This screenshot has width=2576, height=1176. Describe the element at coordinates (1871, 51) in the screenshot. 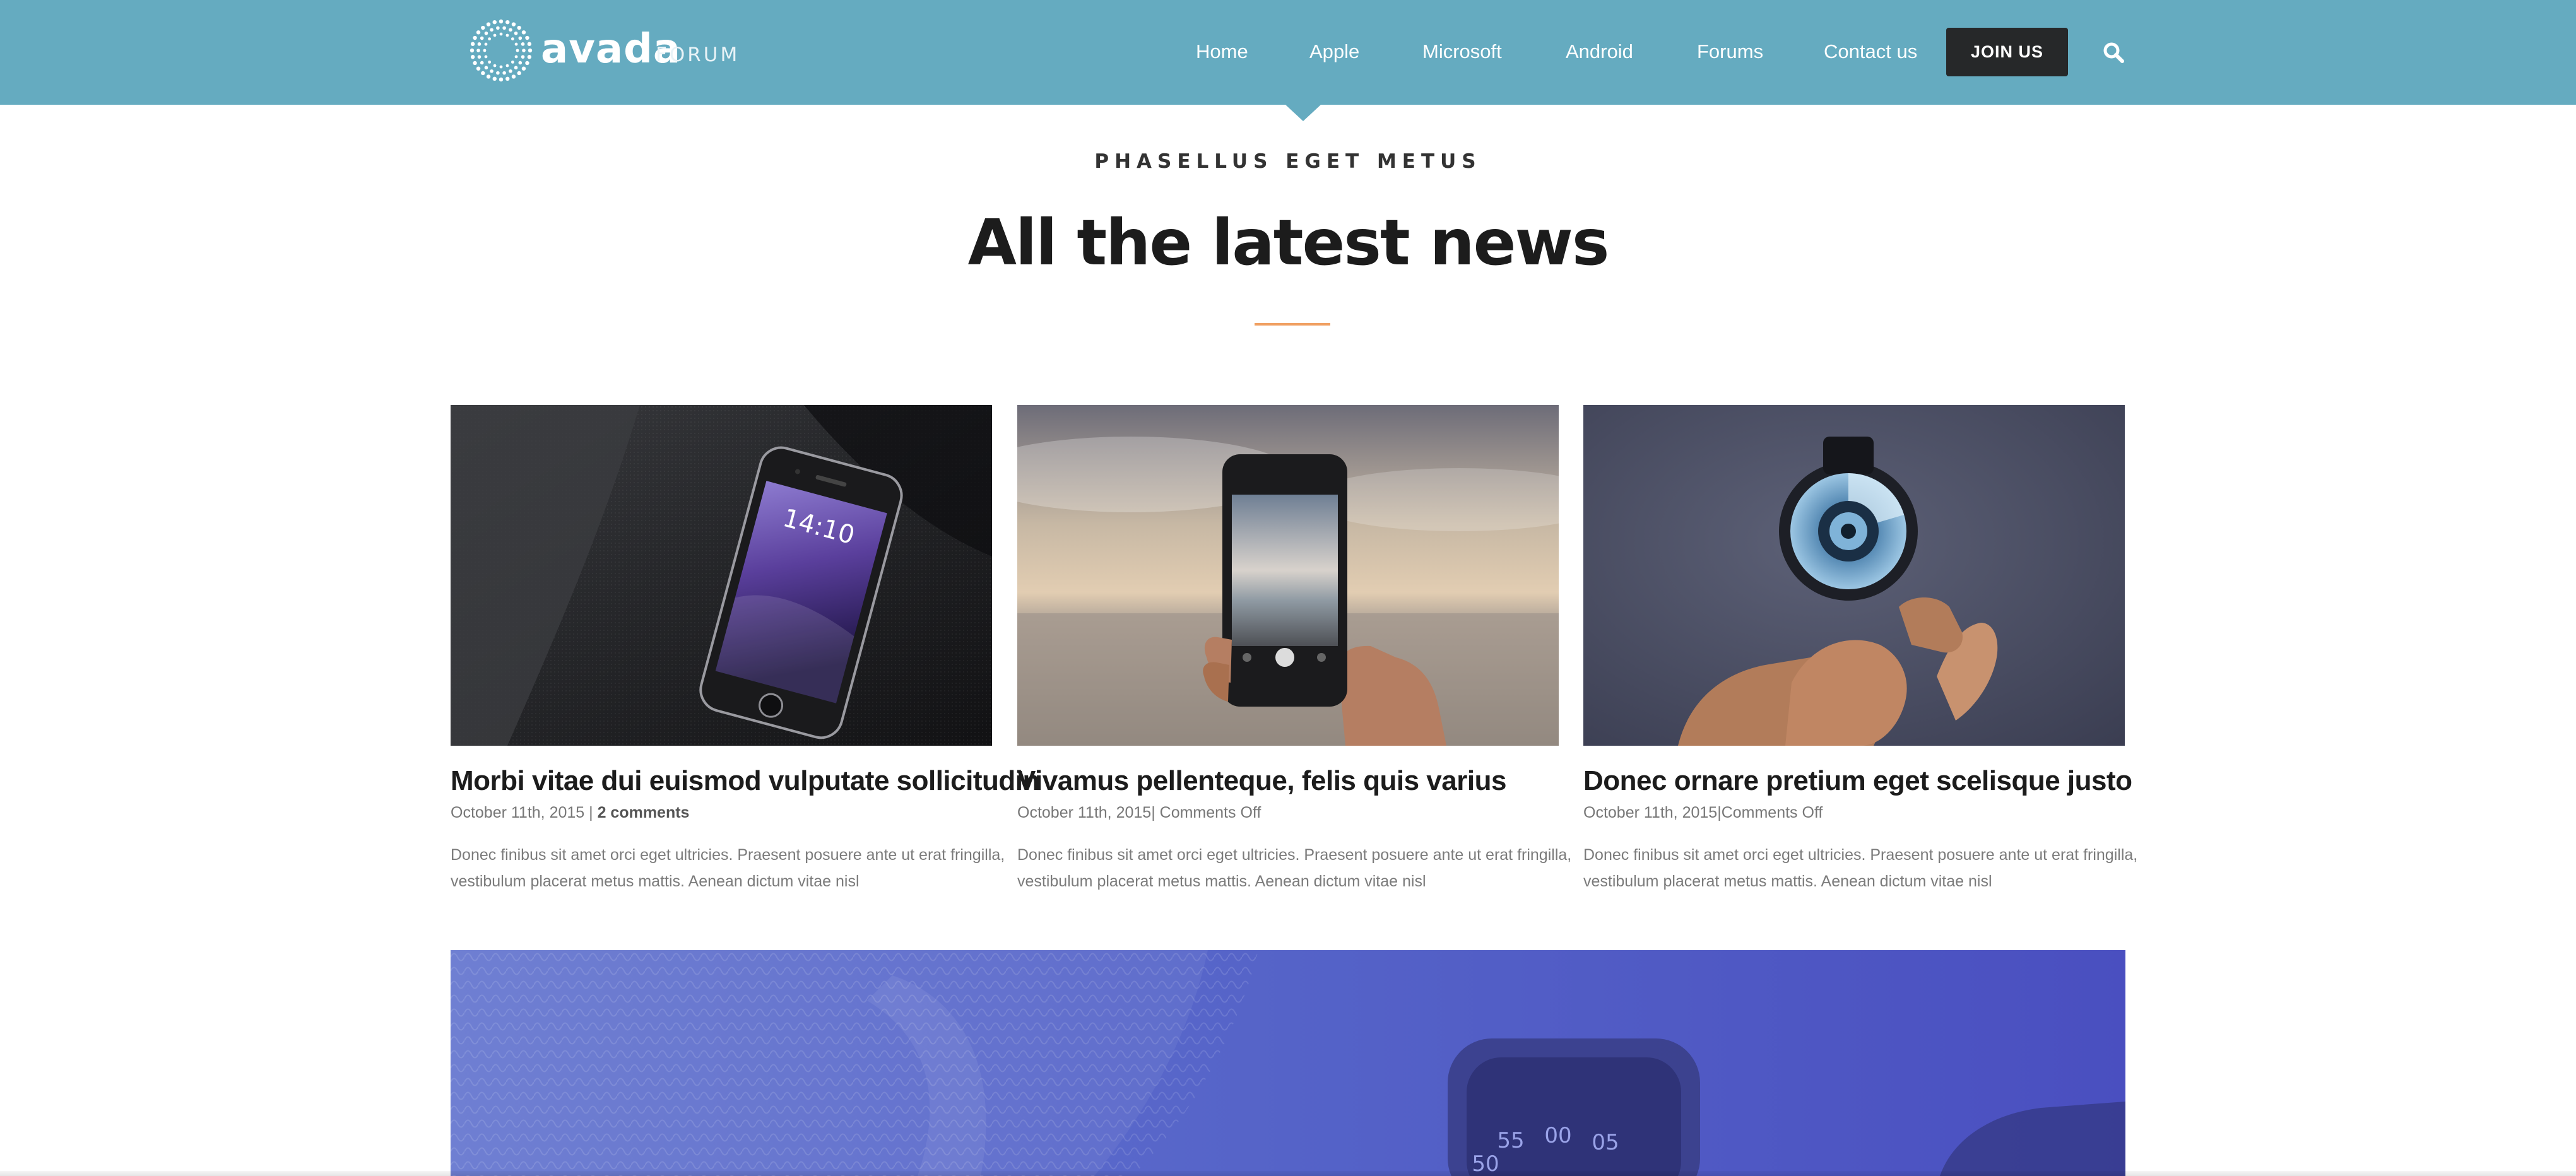

I see `nav-contact-us: Contact us` at that location.